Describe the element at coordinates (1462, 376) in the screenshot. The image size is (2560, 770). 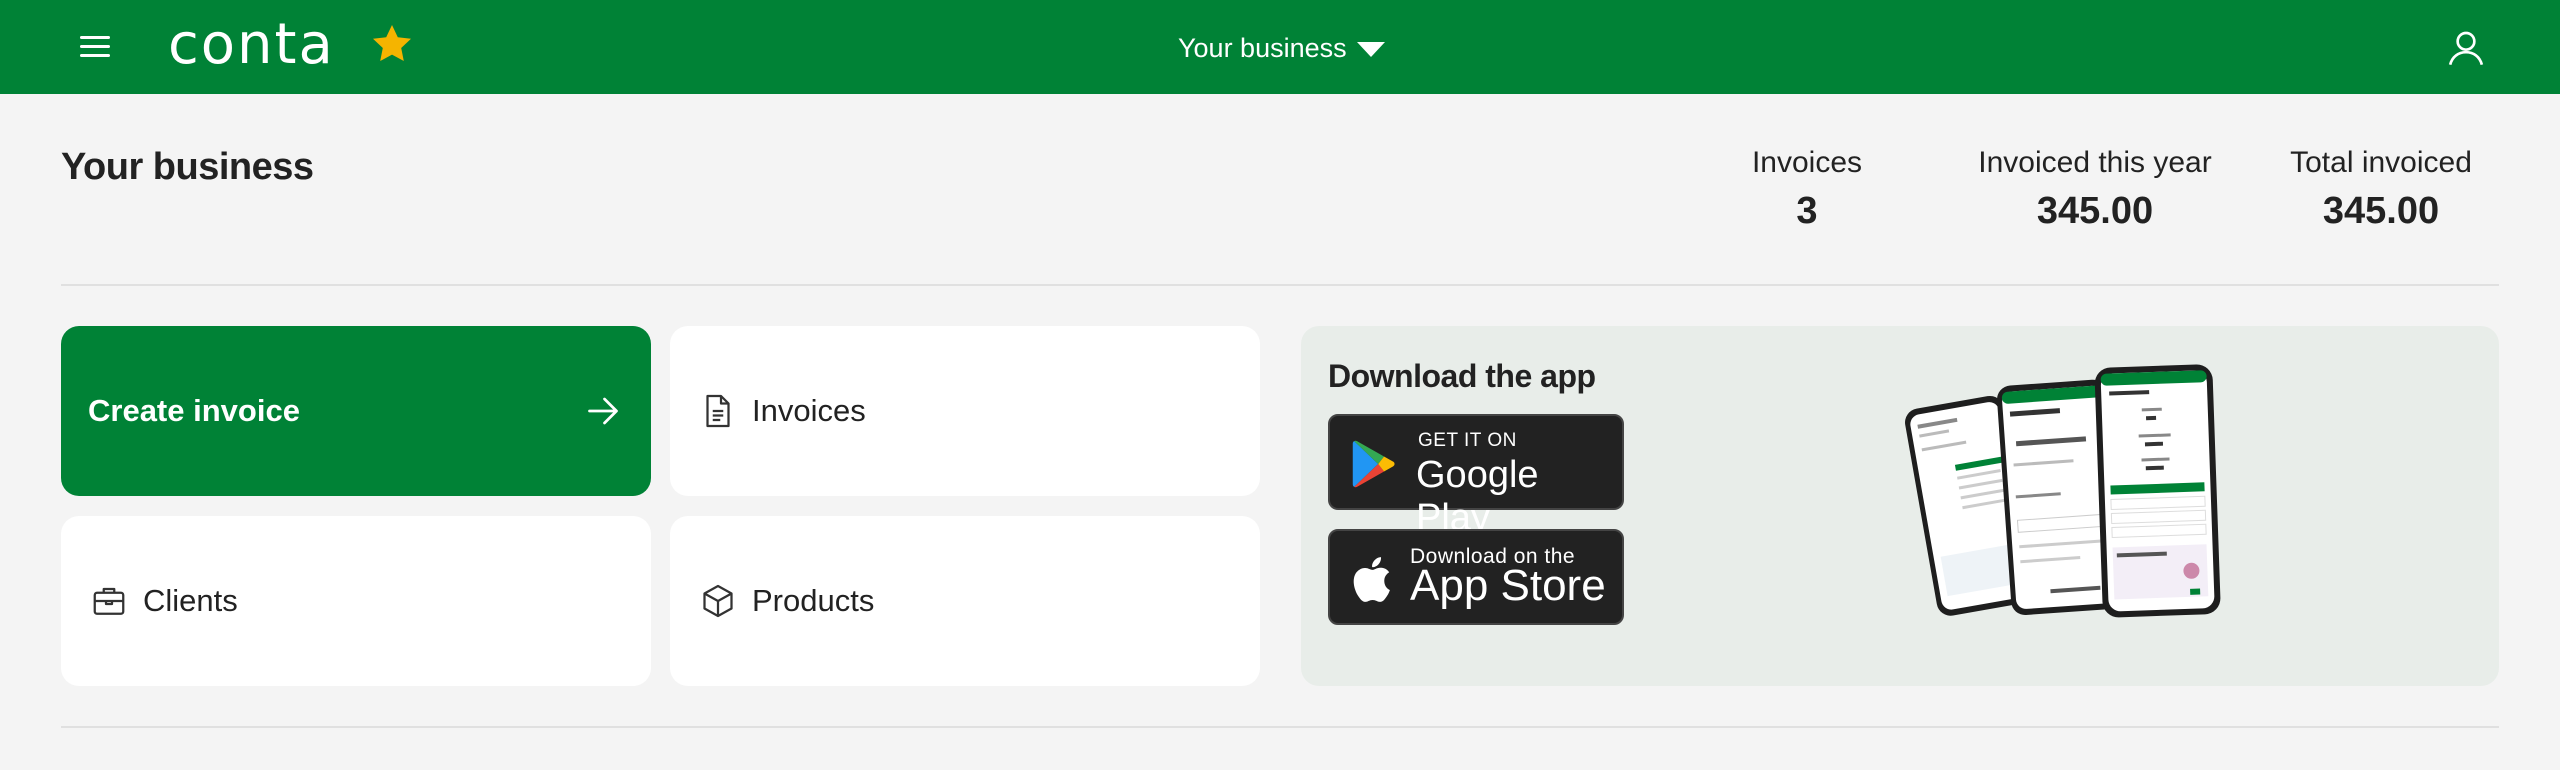
I see `download-app-title: Download the app` at that location.